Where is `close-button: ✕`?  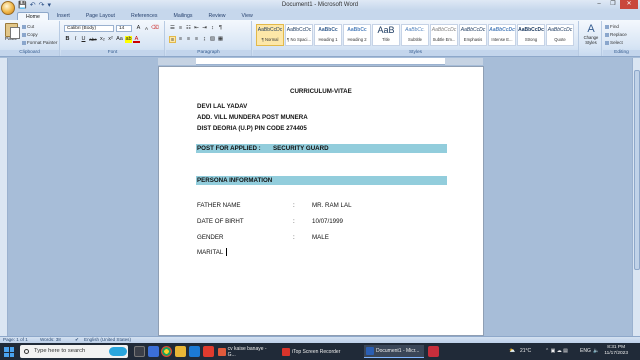
close-button: ✕ is located at coordinates (629, 4).